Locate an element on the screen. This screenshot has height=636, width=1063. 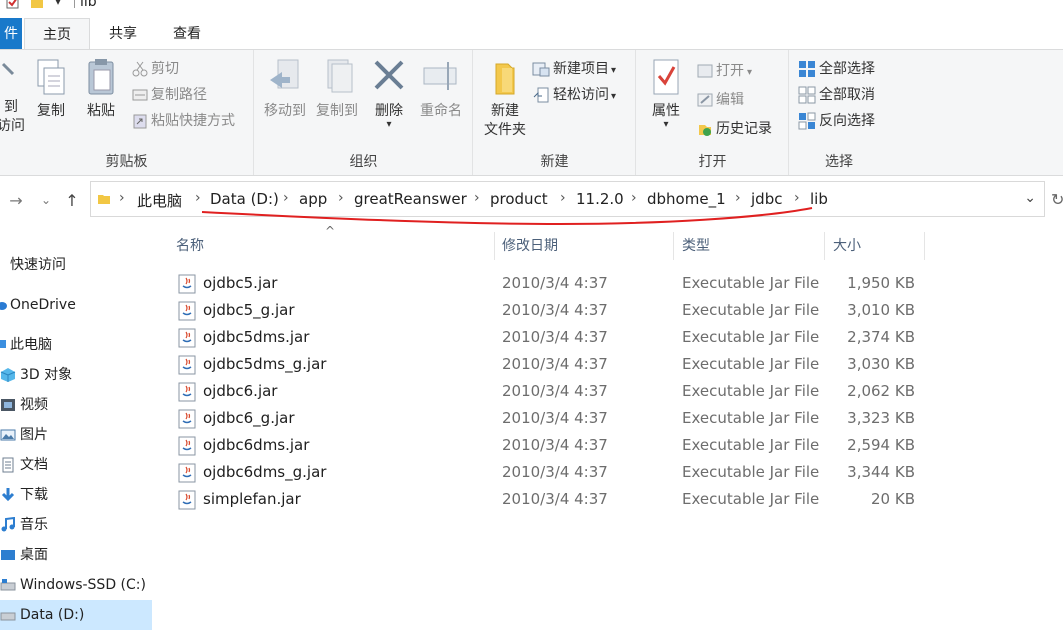
rename-icon is located at coordinates (440, 76).